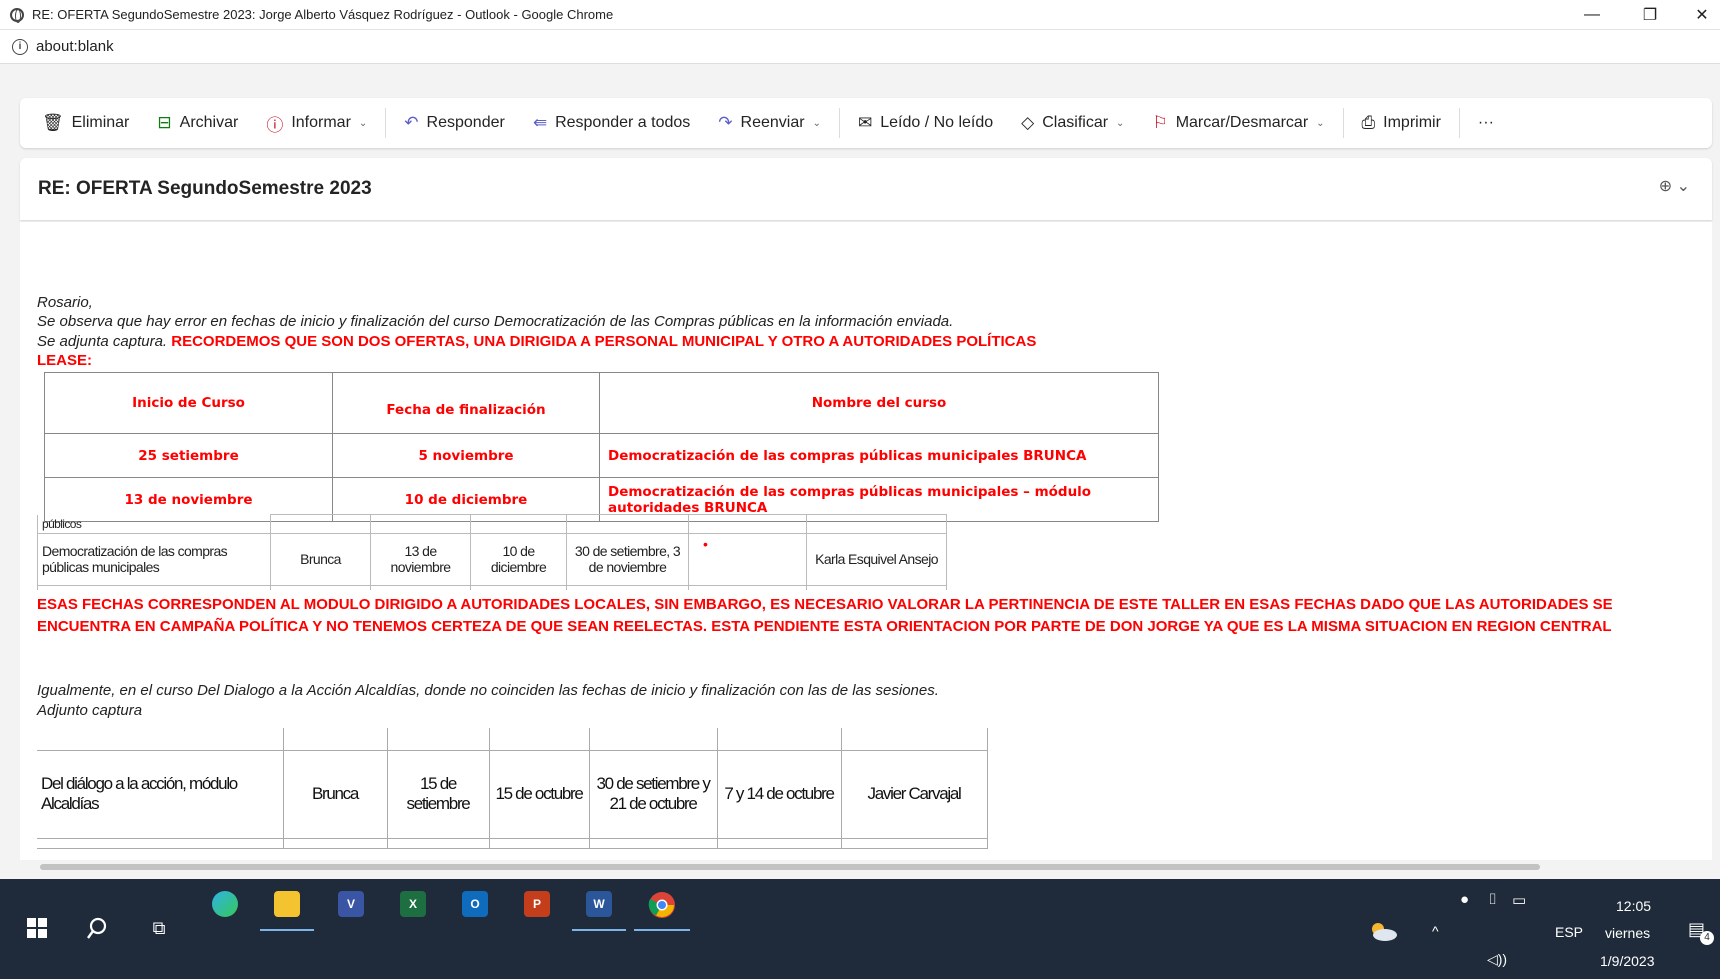  Describe the element at coordinates (1627, 933) in the screenshot. I see `clock-day: viernes` at that location.